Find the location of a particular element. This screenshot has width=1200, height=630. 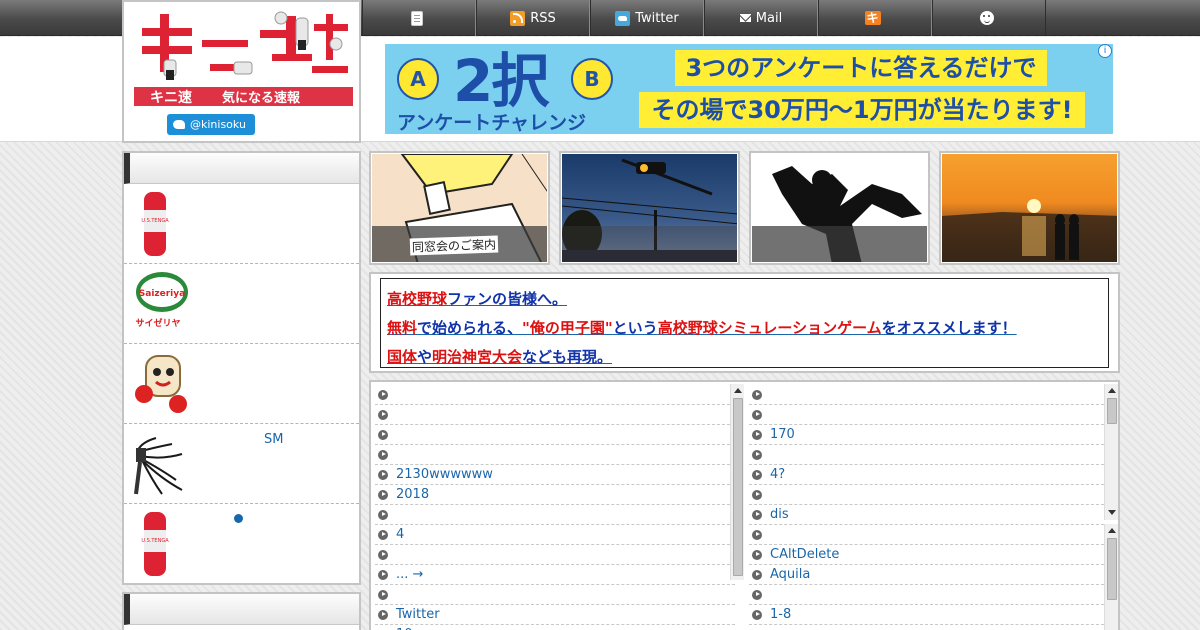

list-item-link: Aquila is located at coordinates (790, 574).